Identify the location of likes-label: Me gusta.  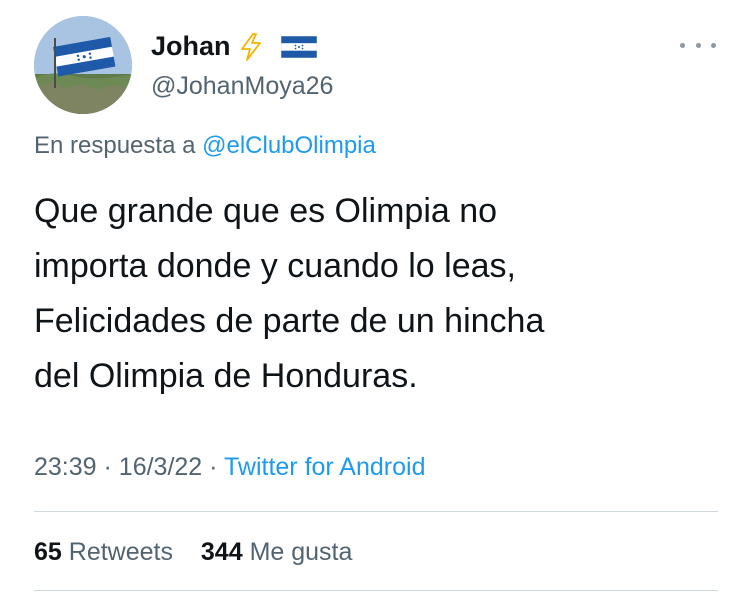
(301, 552).